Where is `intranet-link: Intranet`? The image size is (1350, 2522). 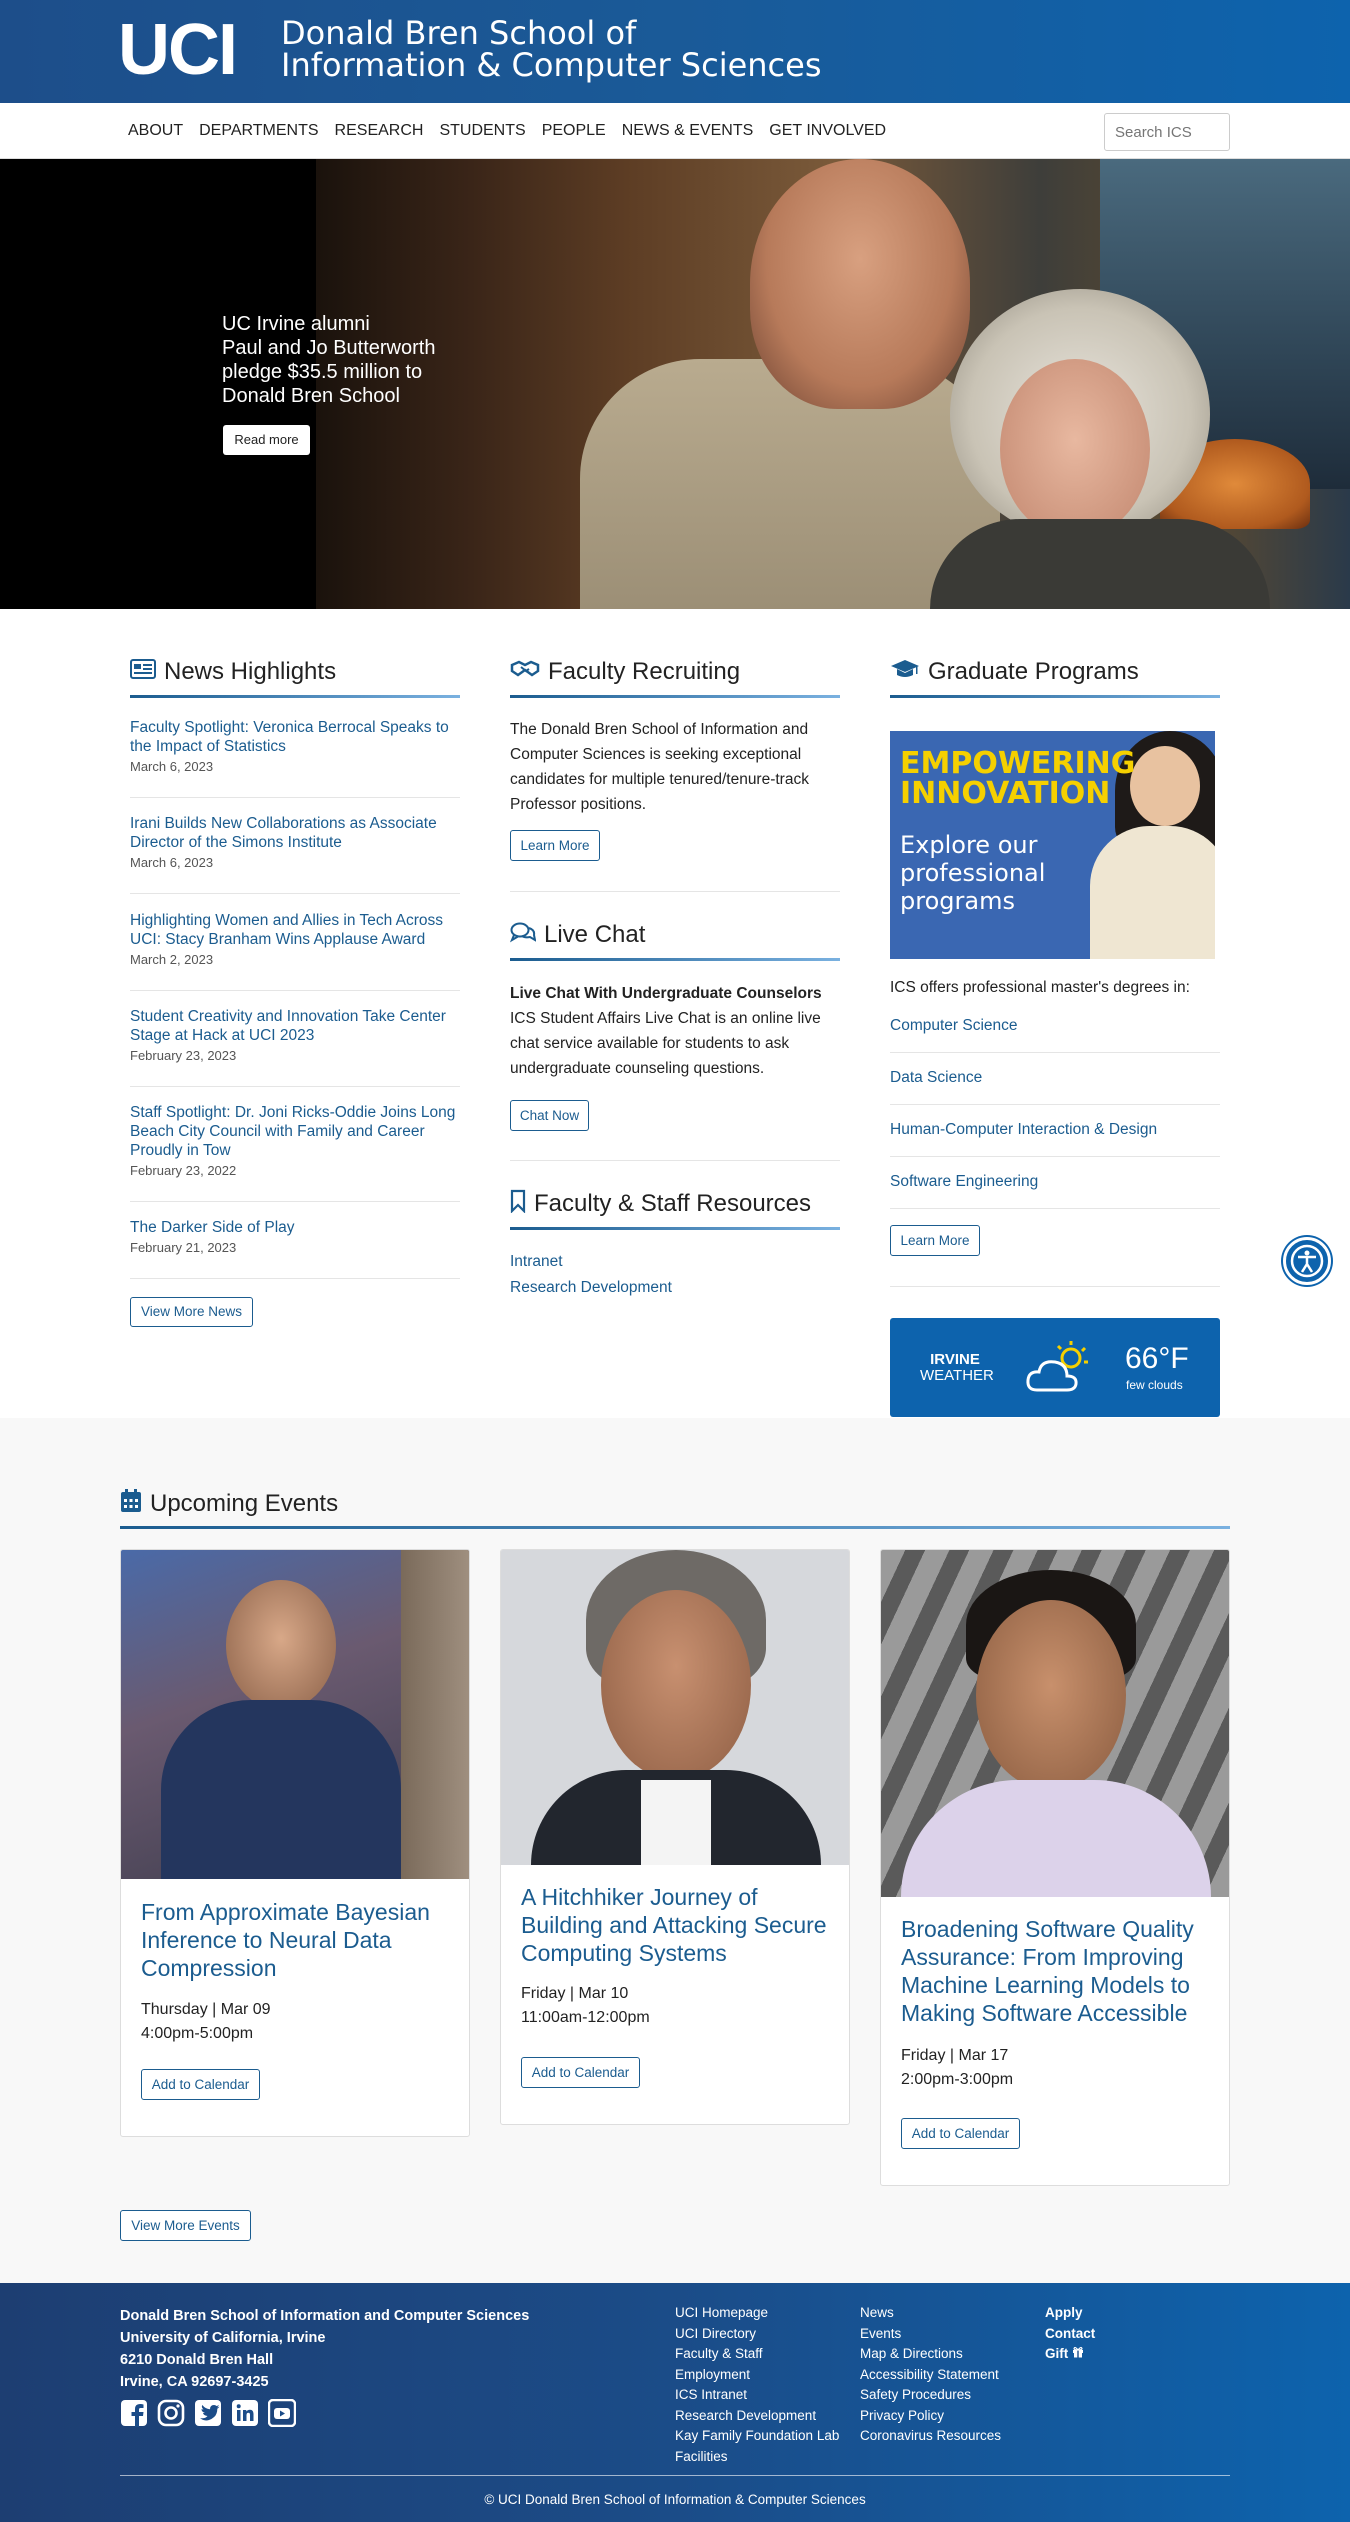 intranet-link: Intranet is located at coordinates (675, 1262).